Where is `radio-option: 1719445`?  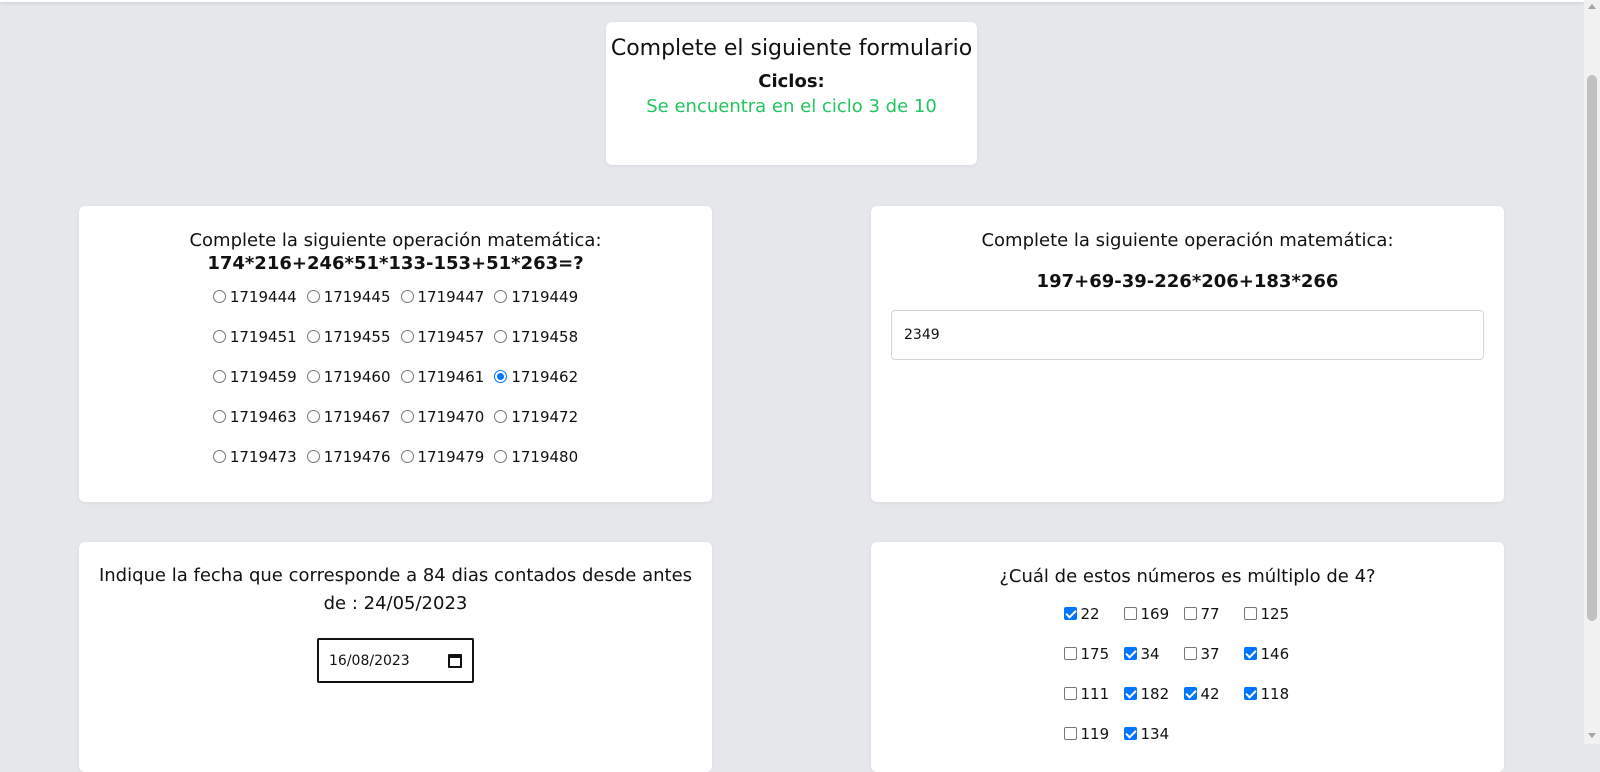
radio-option: 1719445 is located at coordinates (348, 296).